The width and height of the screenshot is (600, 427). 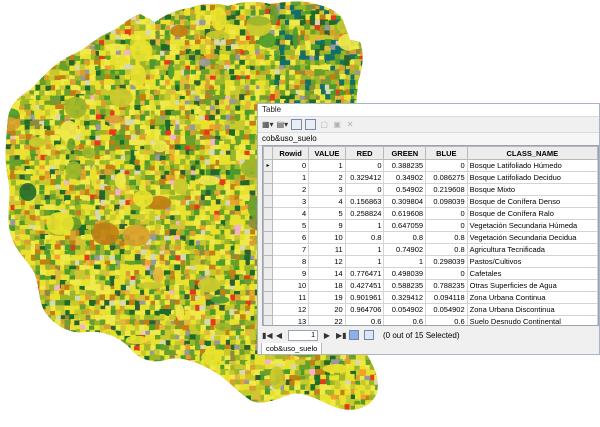 What do you see at coordinates (532, 320) in the screenshot?
I see `cell-class-name: Suelo Desnudo Continental` at bounding box center [532, 320].